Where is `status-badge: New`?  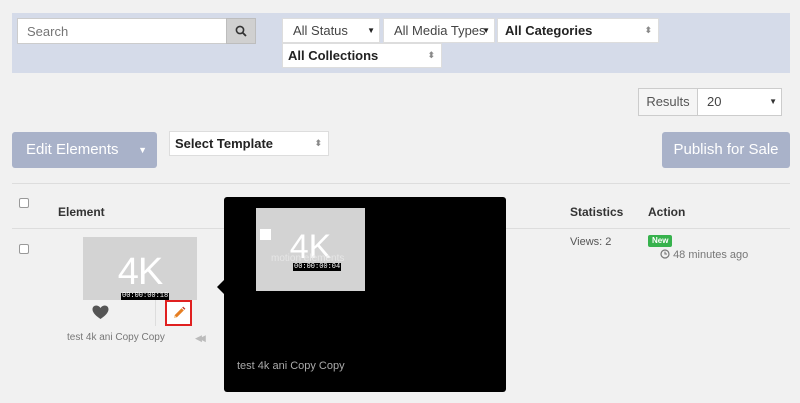
status-badge: New is located at coordinates (660, 241).